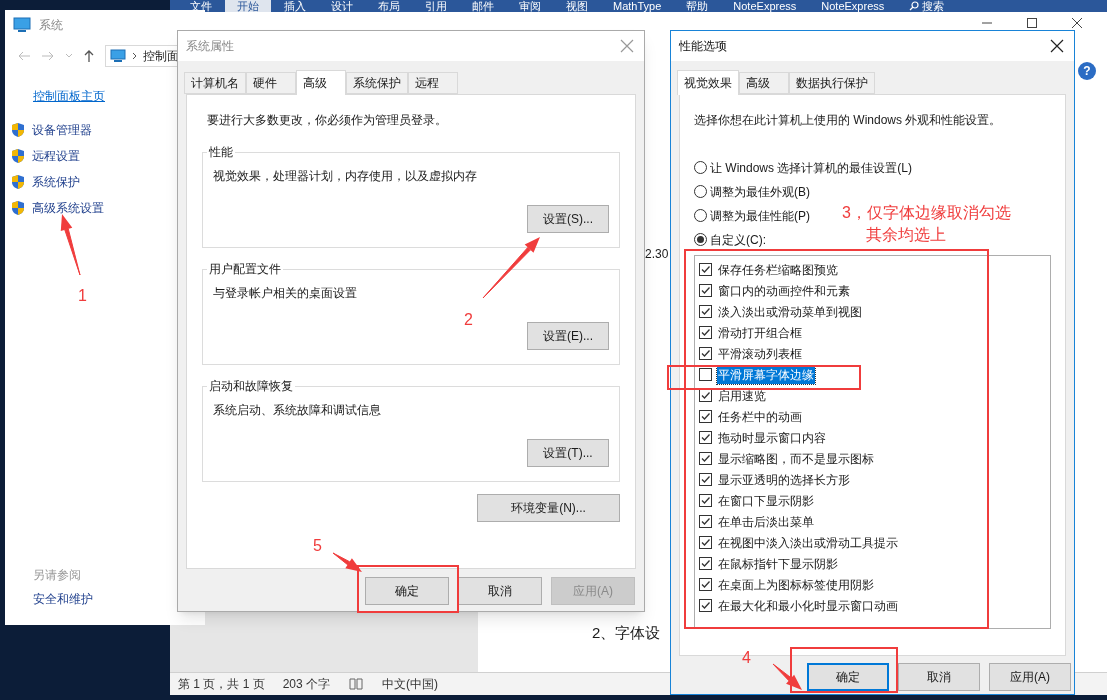 This screenshot has height=700, width=1107. What do you see at coordinates (69, 96) in the screenshot?
I see `home-link: 控制面板主页` at bounding box center [69, 96].